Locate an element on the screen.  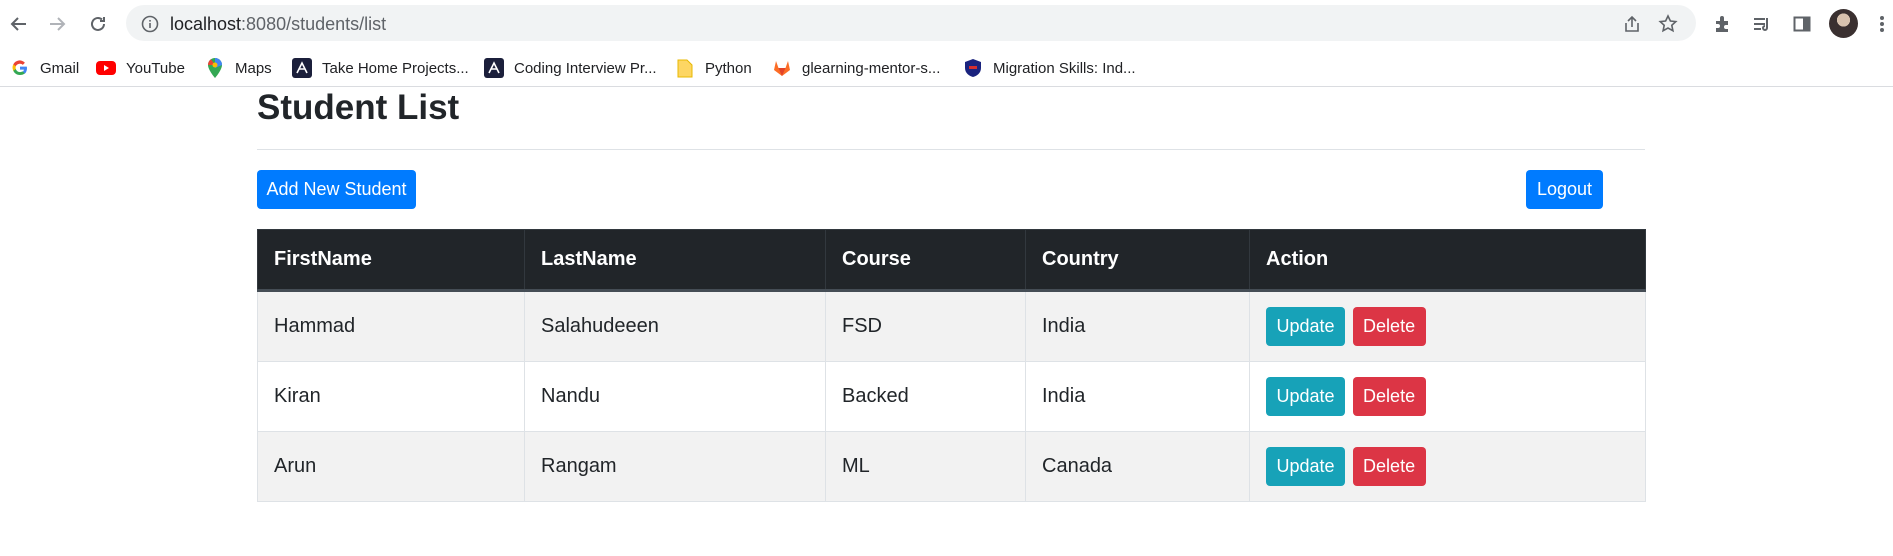
extensions-icon is located at coordinates (1723, 24).